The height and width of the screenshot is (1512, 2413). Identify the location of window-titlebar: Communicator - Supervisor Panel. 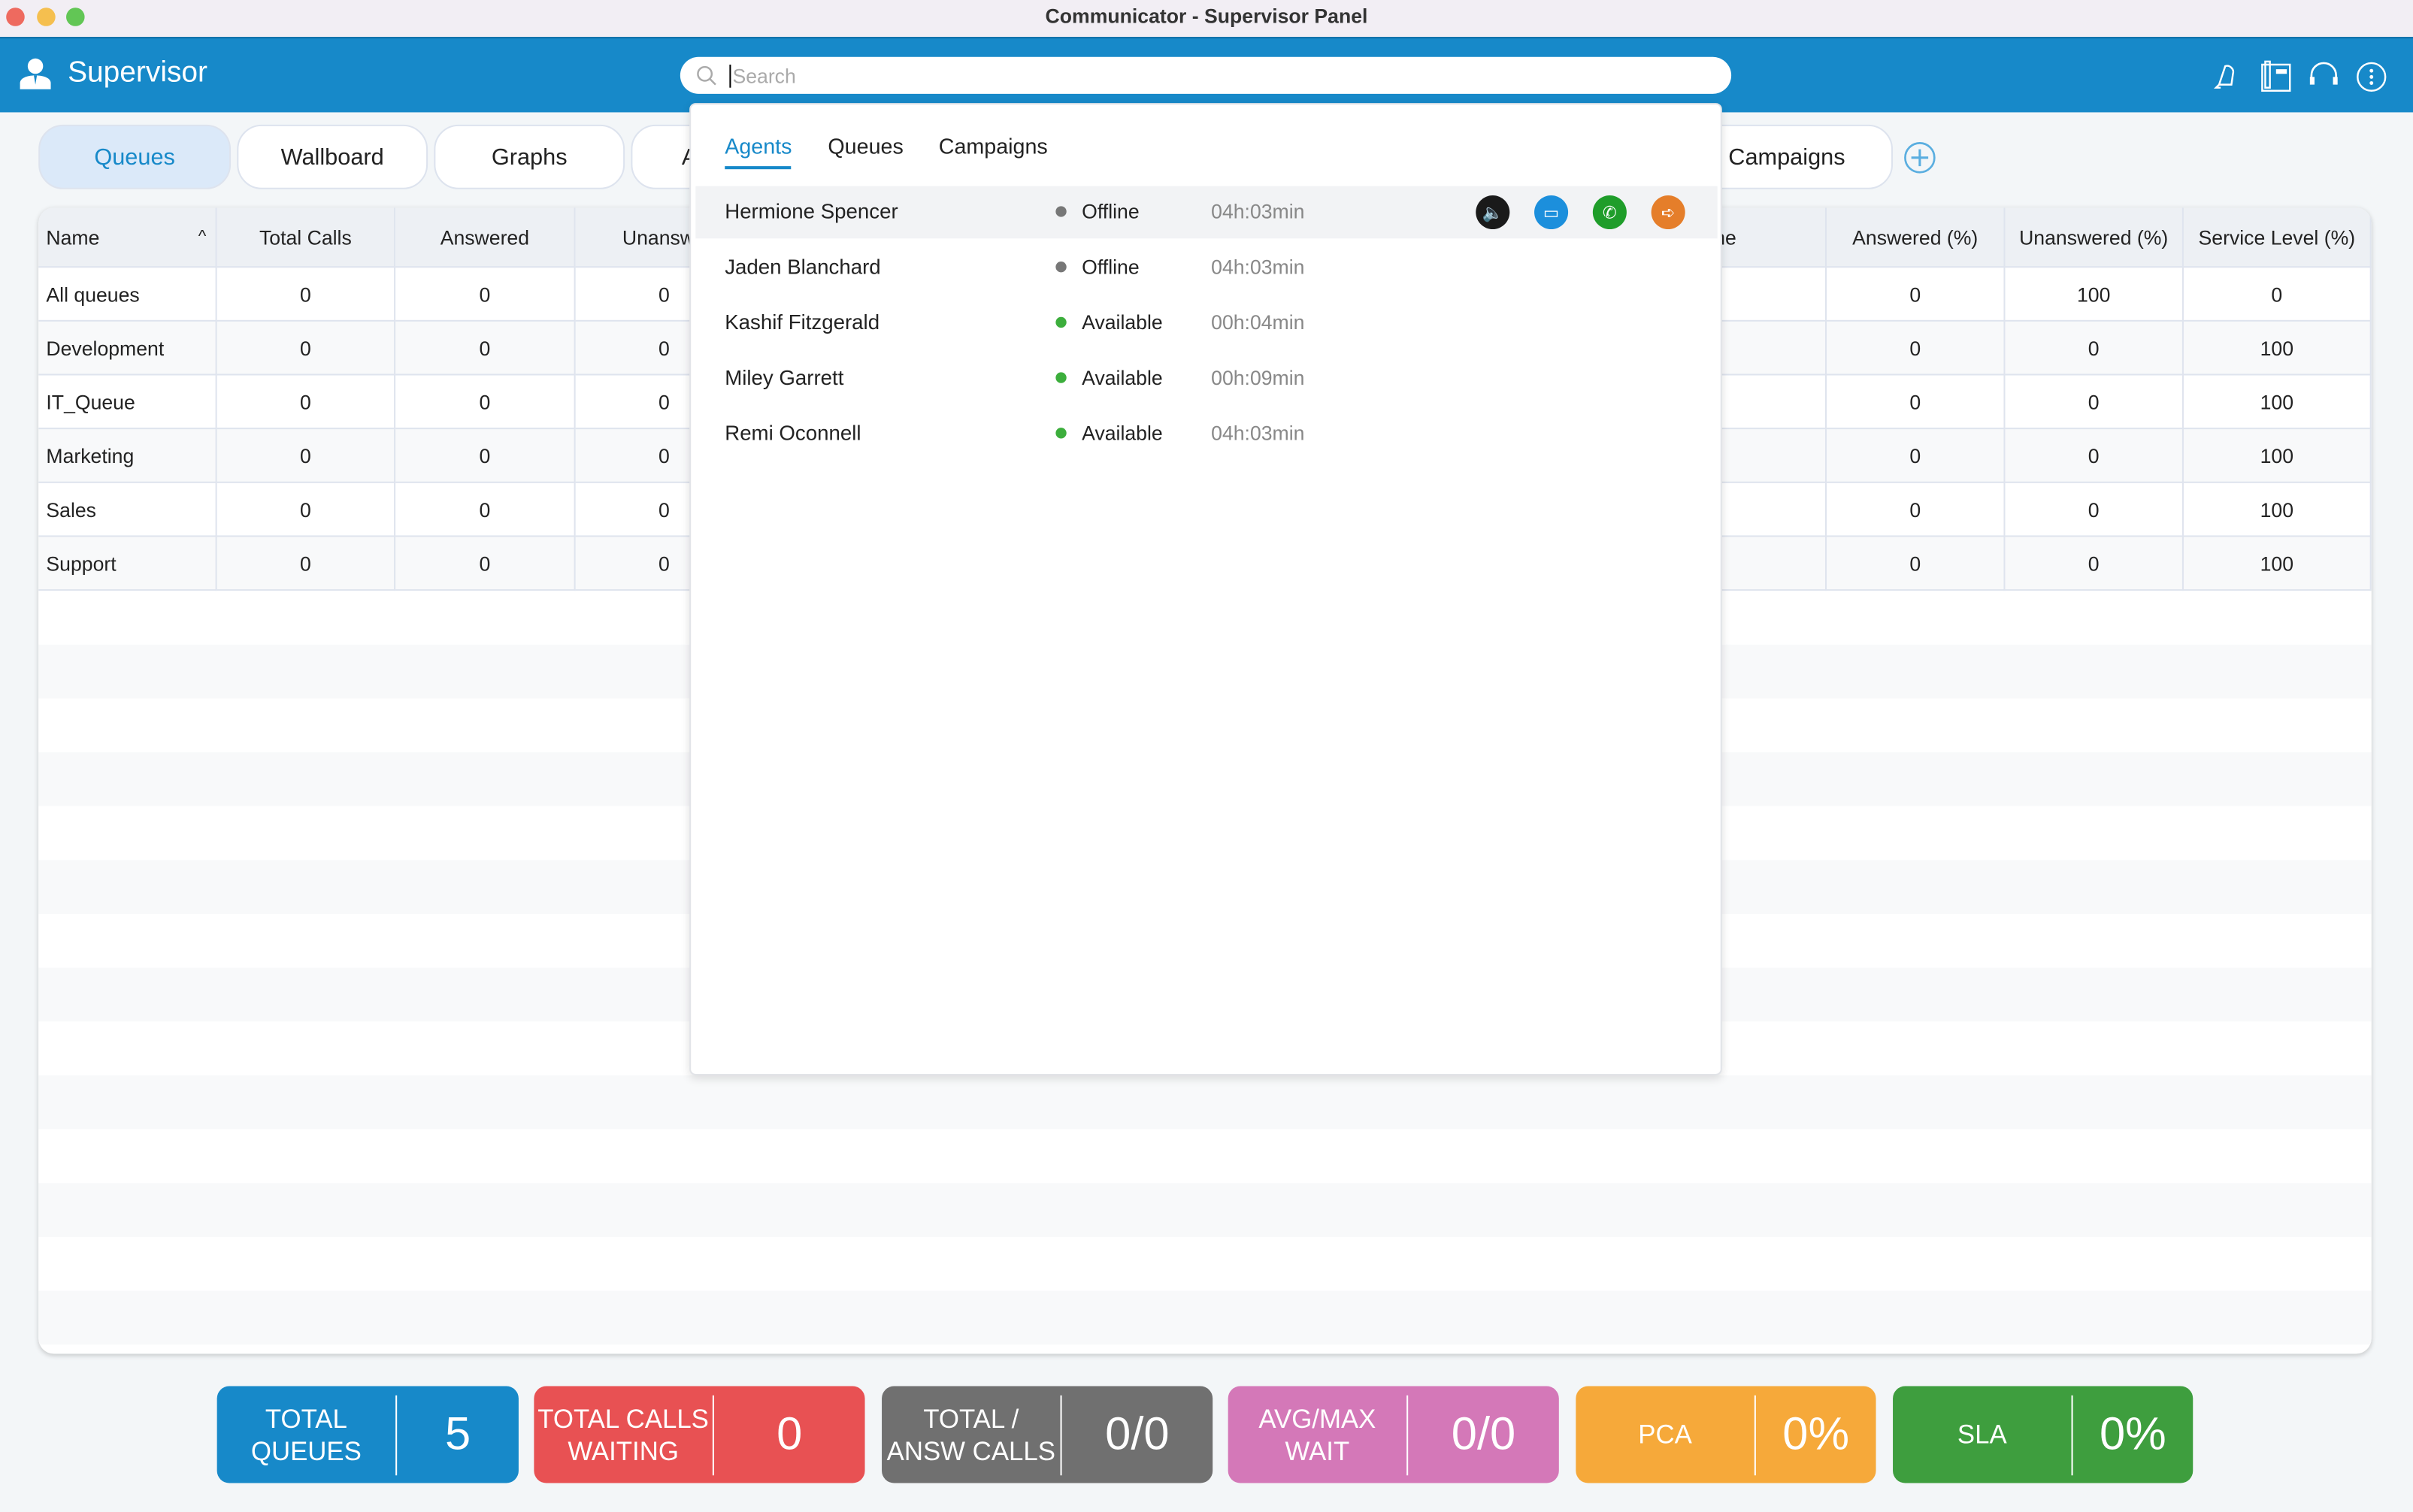
(1206, 19).